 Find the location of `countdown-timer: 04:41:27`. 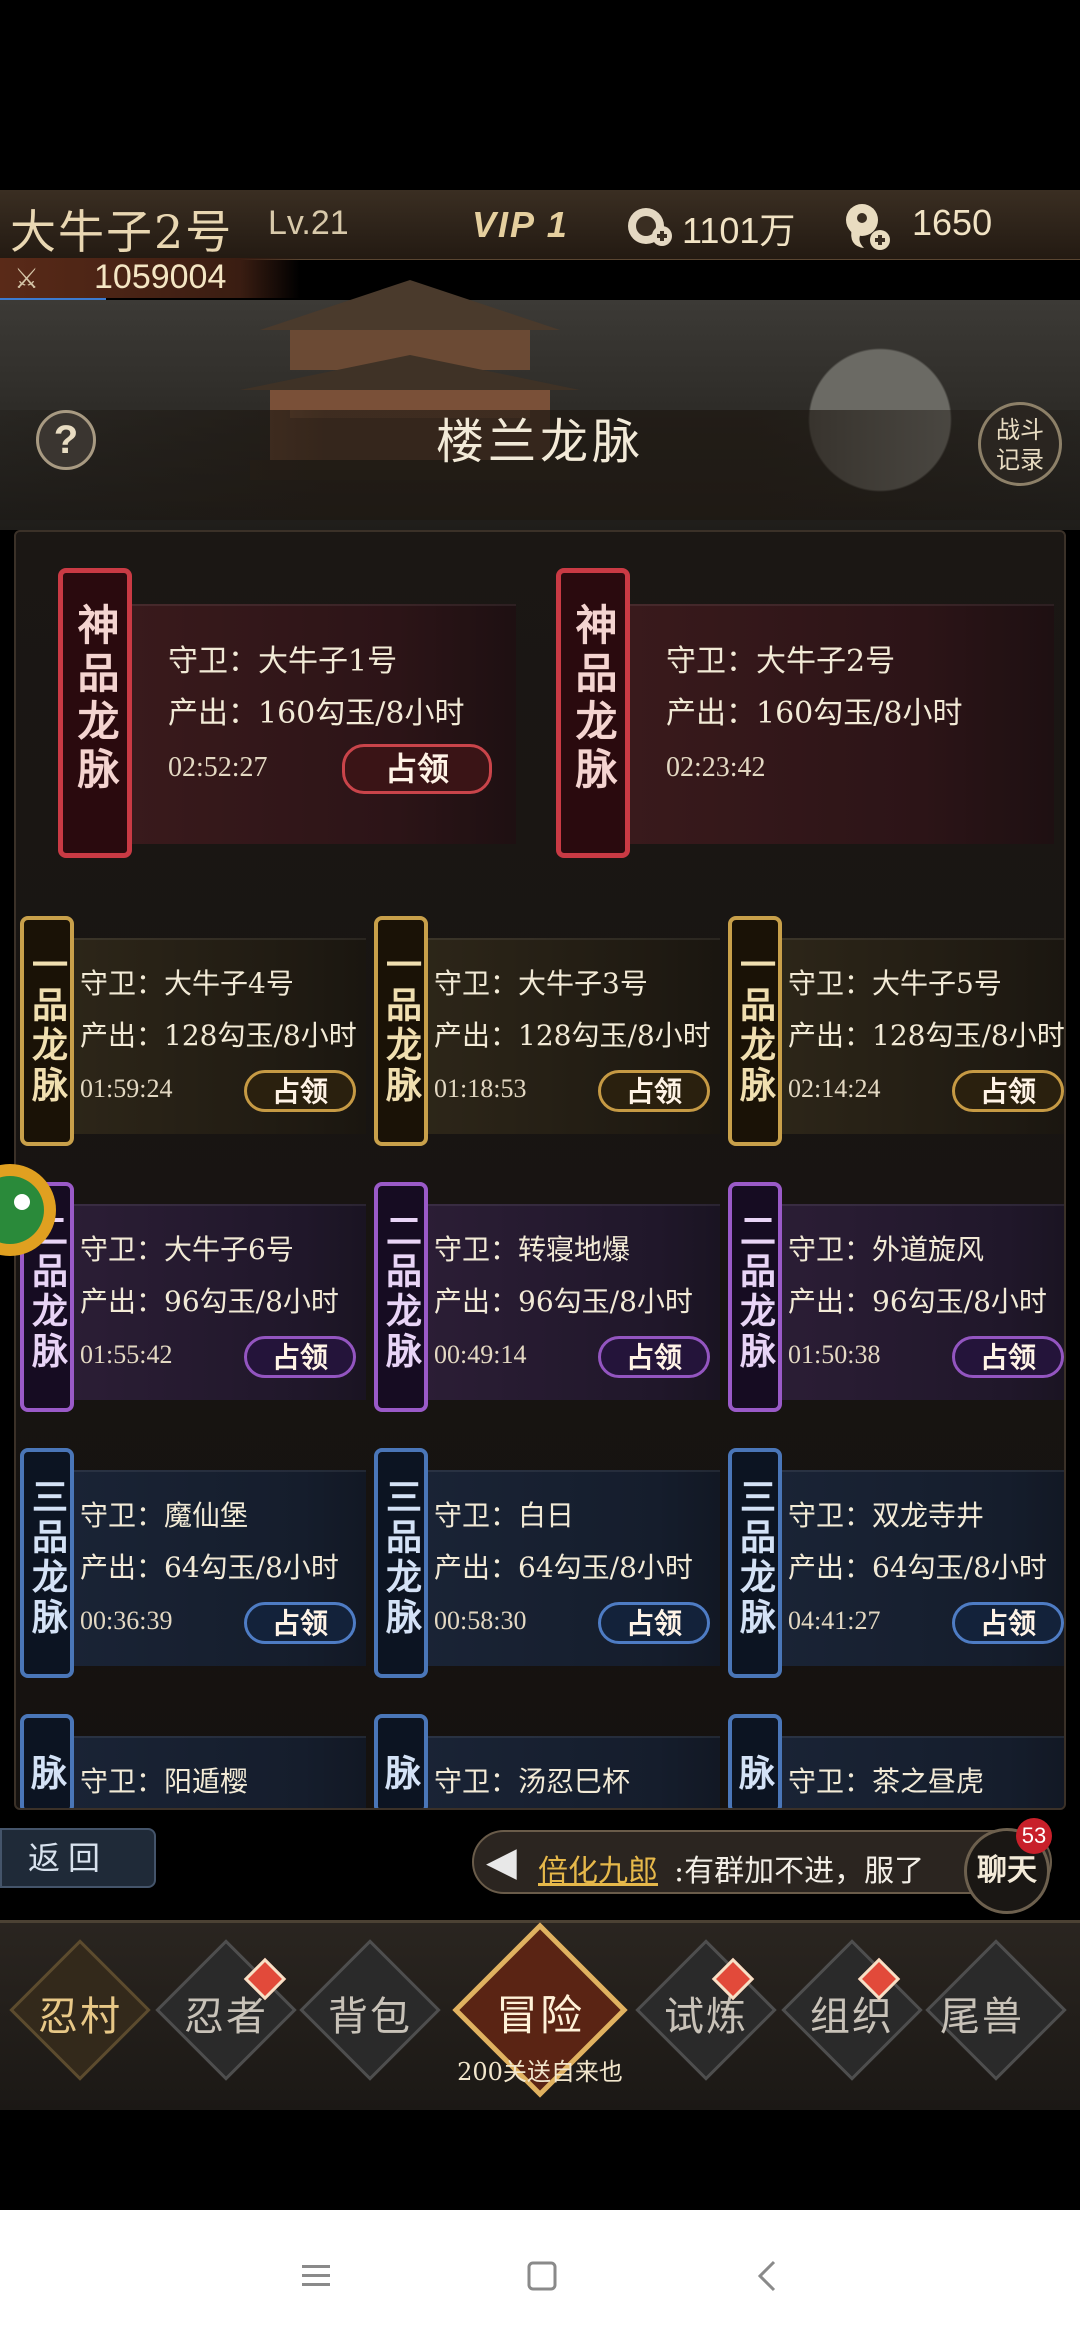

countdown-timer: 04:41:27 is located at coordinates (834, 1620).